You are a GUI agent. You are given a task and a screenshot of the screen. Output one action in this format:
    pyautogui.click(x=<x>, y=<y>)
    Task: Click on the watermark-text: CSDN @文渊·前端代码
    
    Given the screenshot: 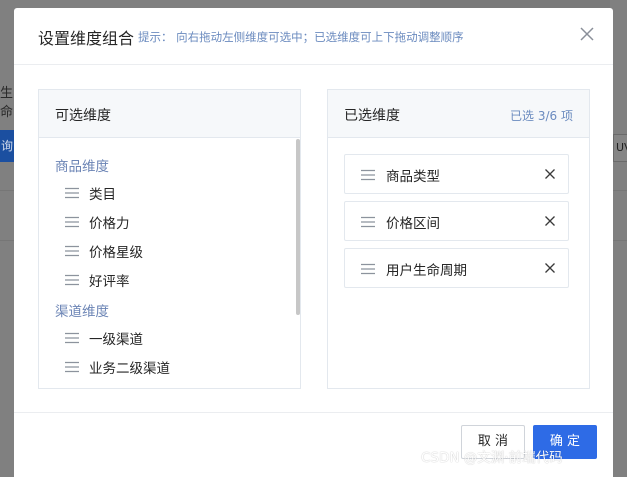 What is the action you would take?
    pyautogui.click(x=492, y=458)
    